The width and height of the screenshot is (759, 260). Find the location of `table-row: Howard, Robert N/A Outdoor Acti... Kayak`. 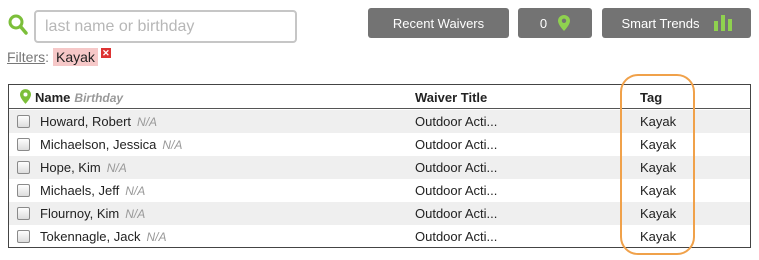

table-row: Howard, Robert N/A Outdoor Acti... Kayak is located at coordinates (379, 121).